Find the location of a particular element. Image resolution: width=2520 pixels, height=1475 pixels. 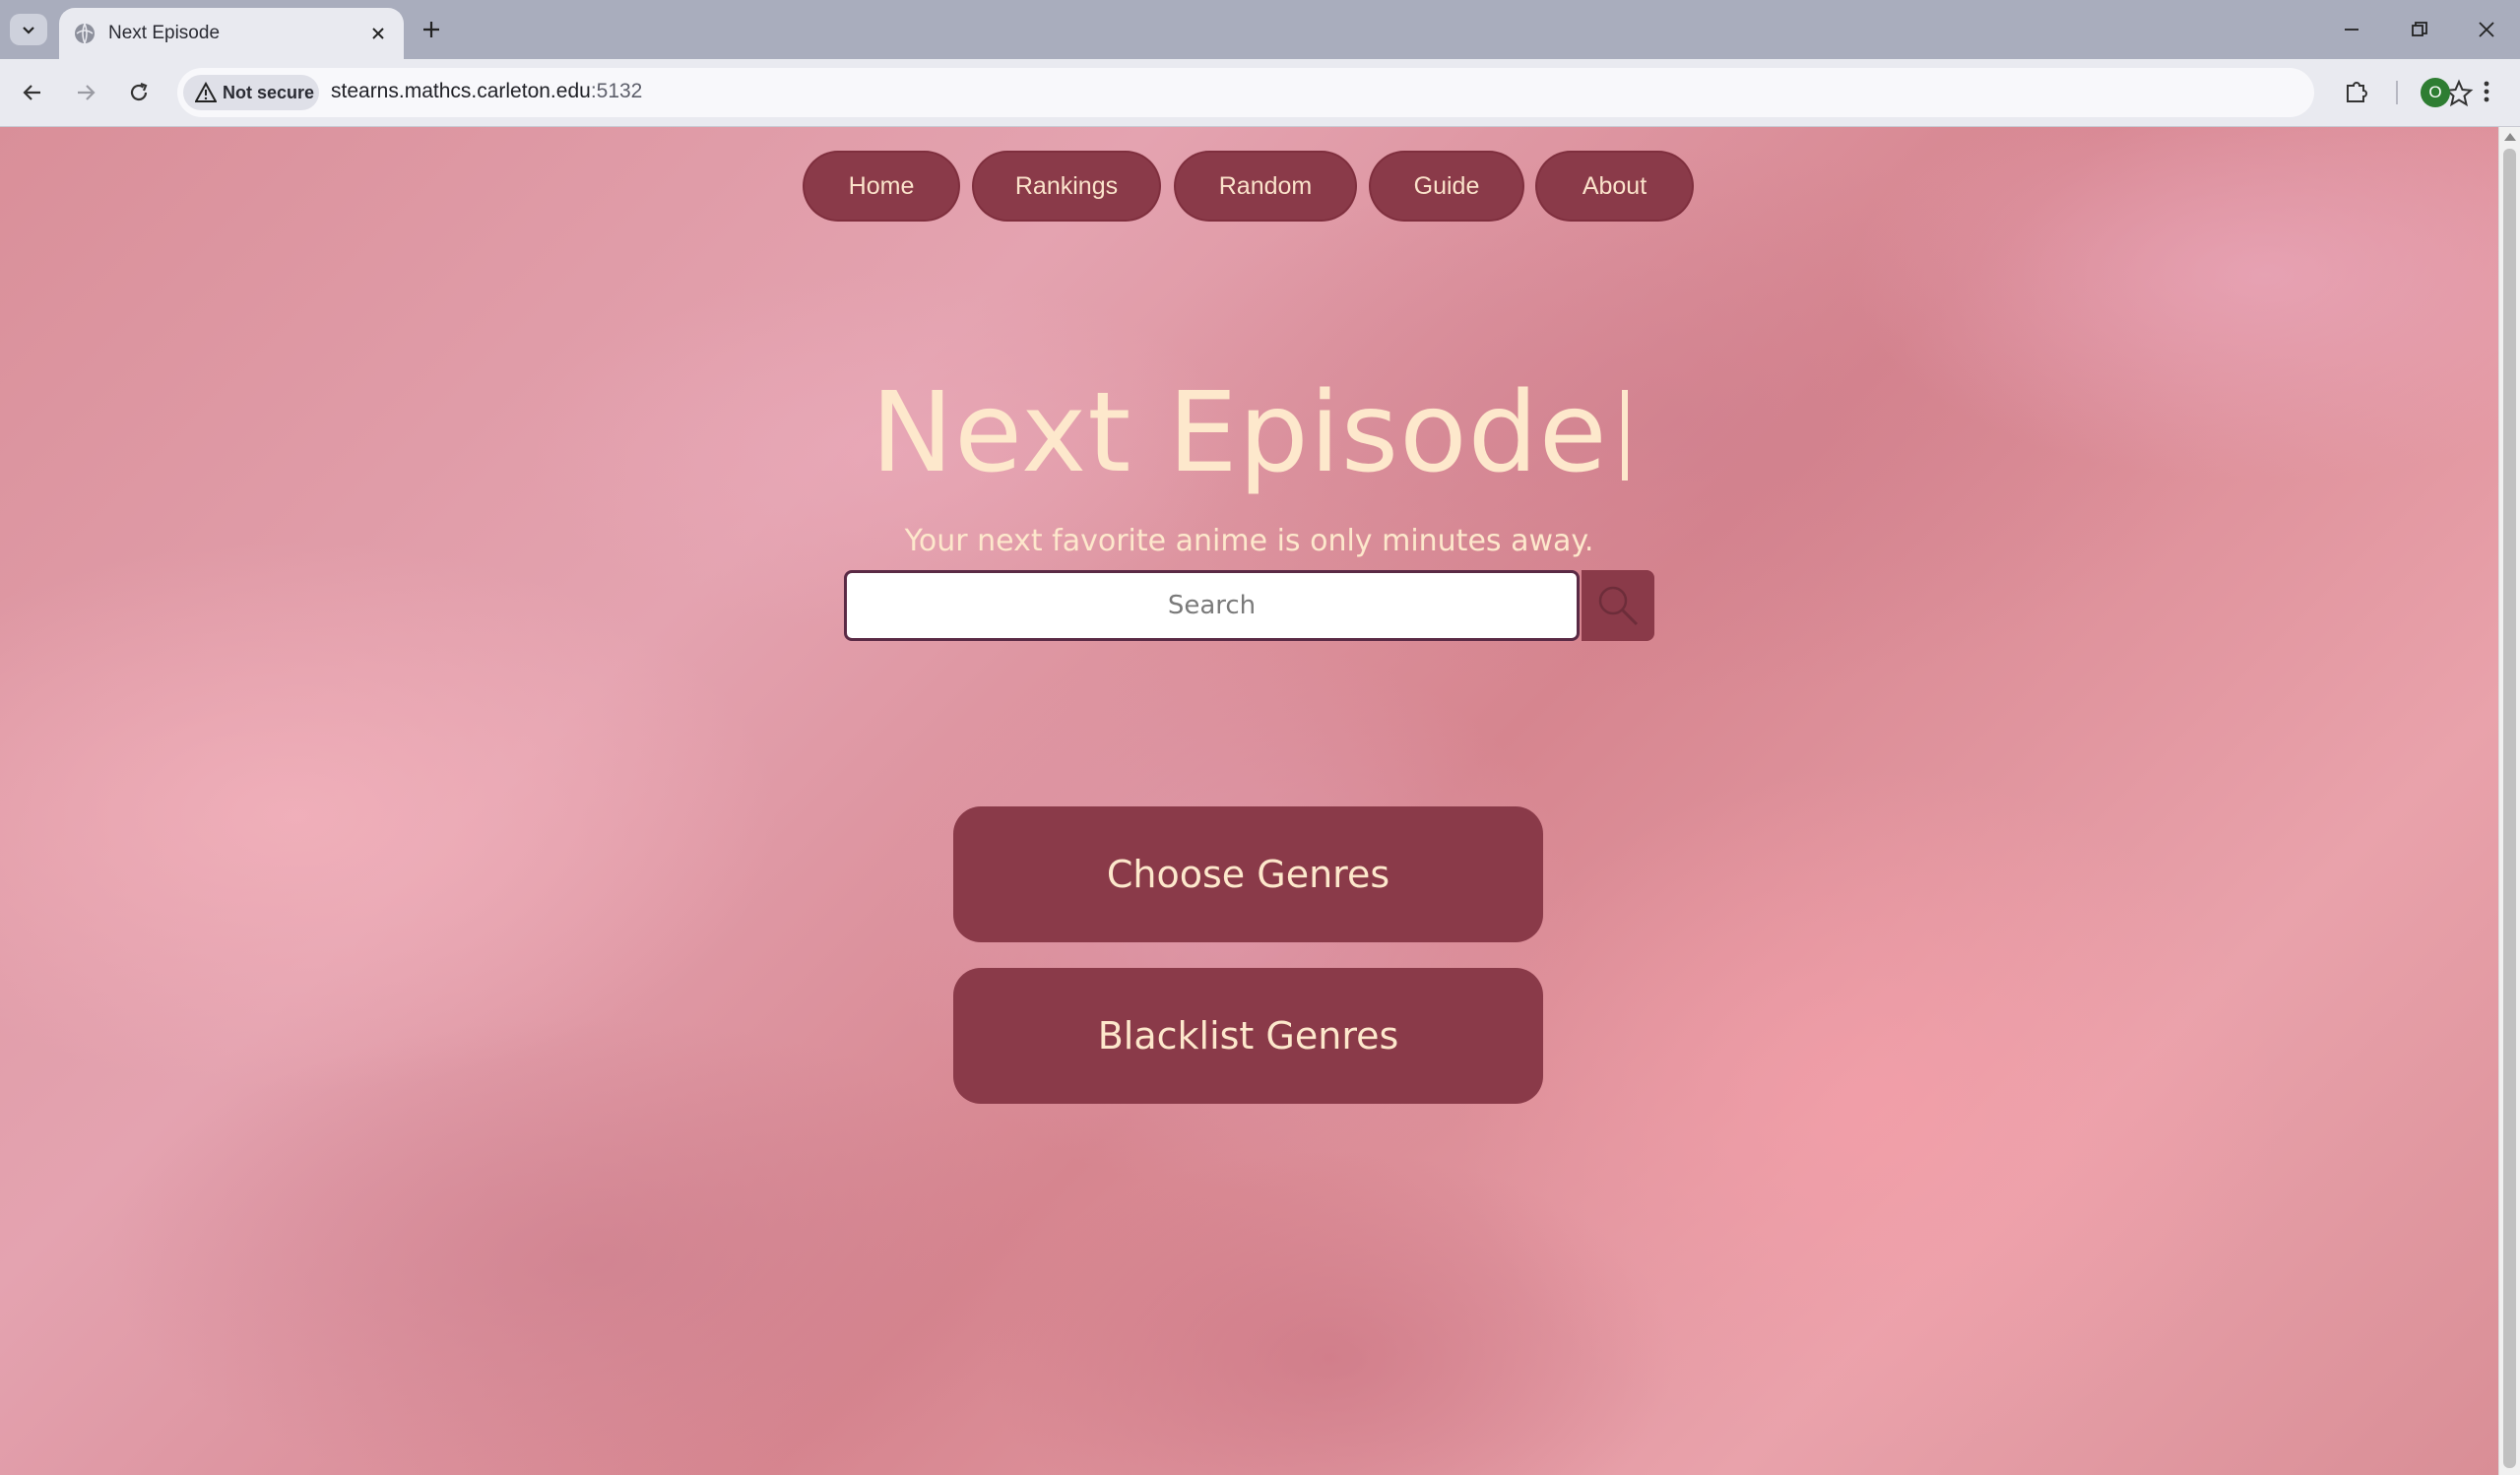

back-button is located at coordinates (32, 93).